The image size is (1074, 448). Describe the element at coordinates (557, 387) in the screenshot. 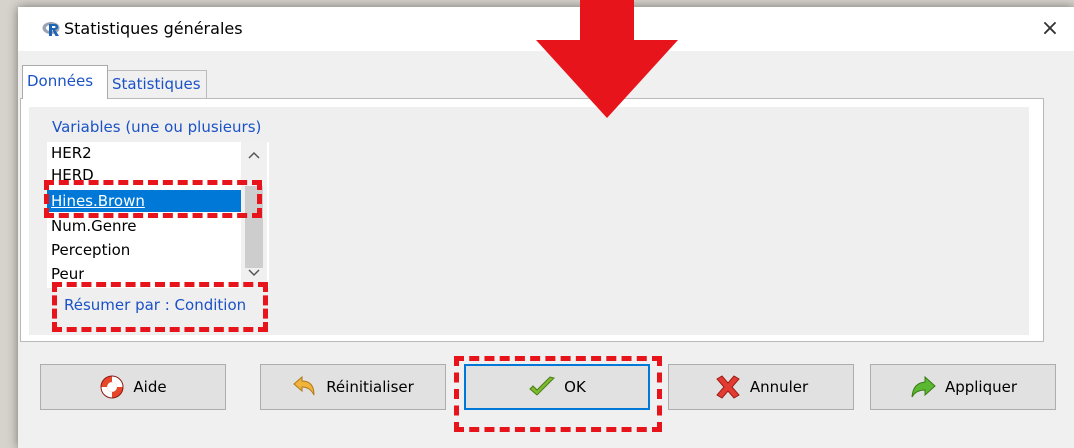

I see `ok-button: OK` at that location.